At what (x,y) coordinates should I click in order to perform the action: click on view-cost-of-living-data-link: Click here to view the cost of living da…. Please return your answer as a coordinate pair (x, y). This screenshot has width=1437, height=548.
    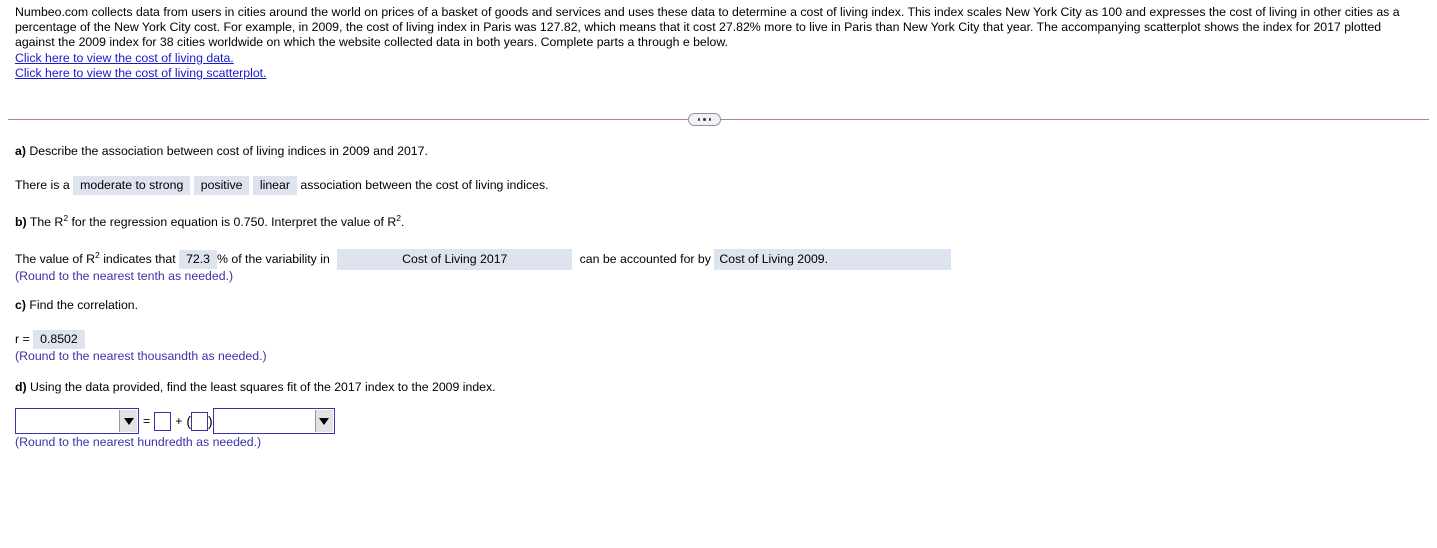
    Looking at the image, I should click on (124, 58).